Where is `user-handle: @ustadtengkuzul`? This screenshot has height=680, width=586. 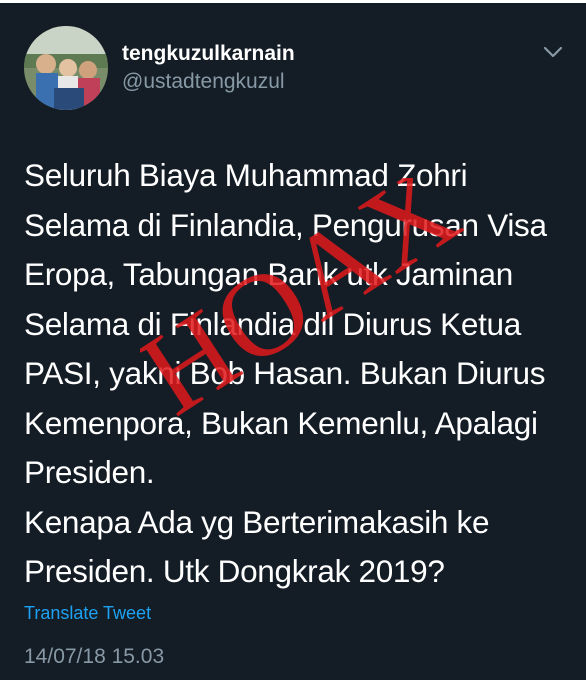
user-handle: @ustadtengkuzul is located at coordinates (203, 82).